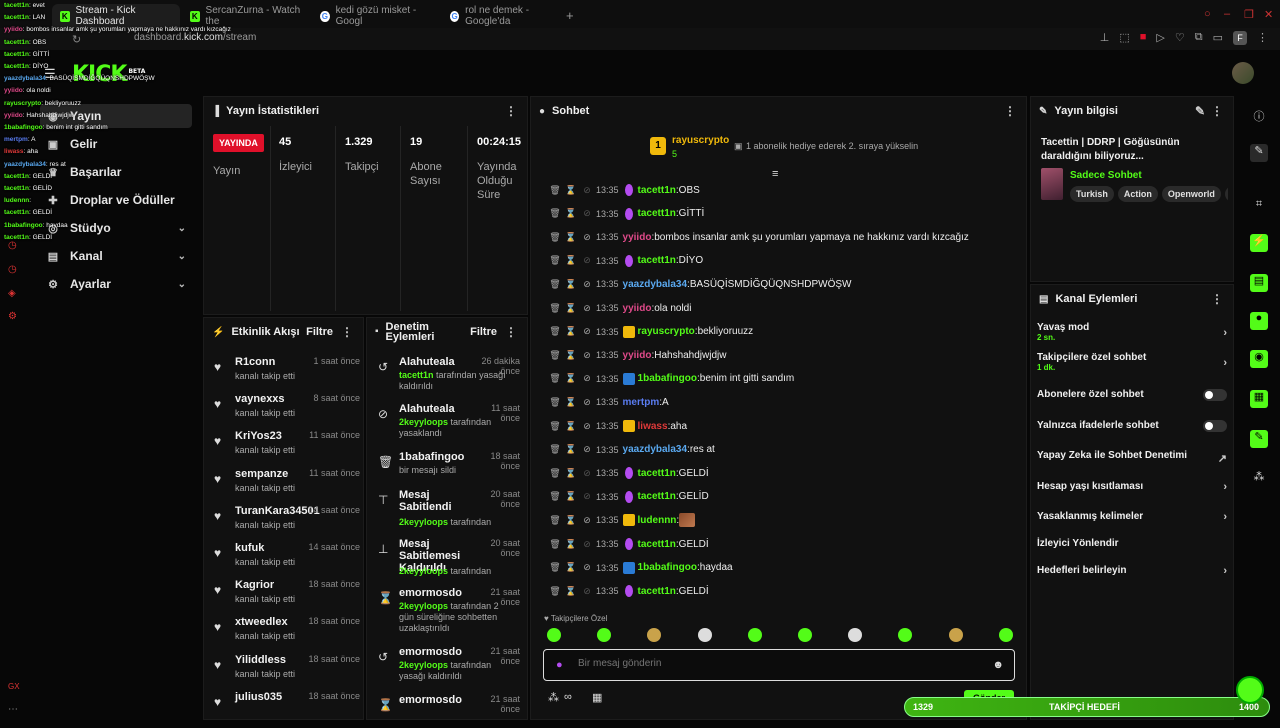 The image size is (1280, 728). Describe the element at coordinates (195, 37) in the screenshot. I see `url-field: dashboard.kick.com/stream` at that location.